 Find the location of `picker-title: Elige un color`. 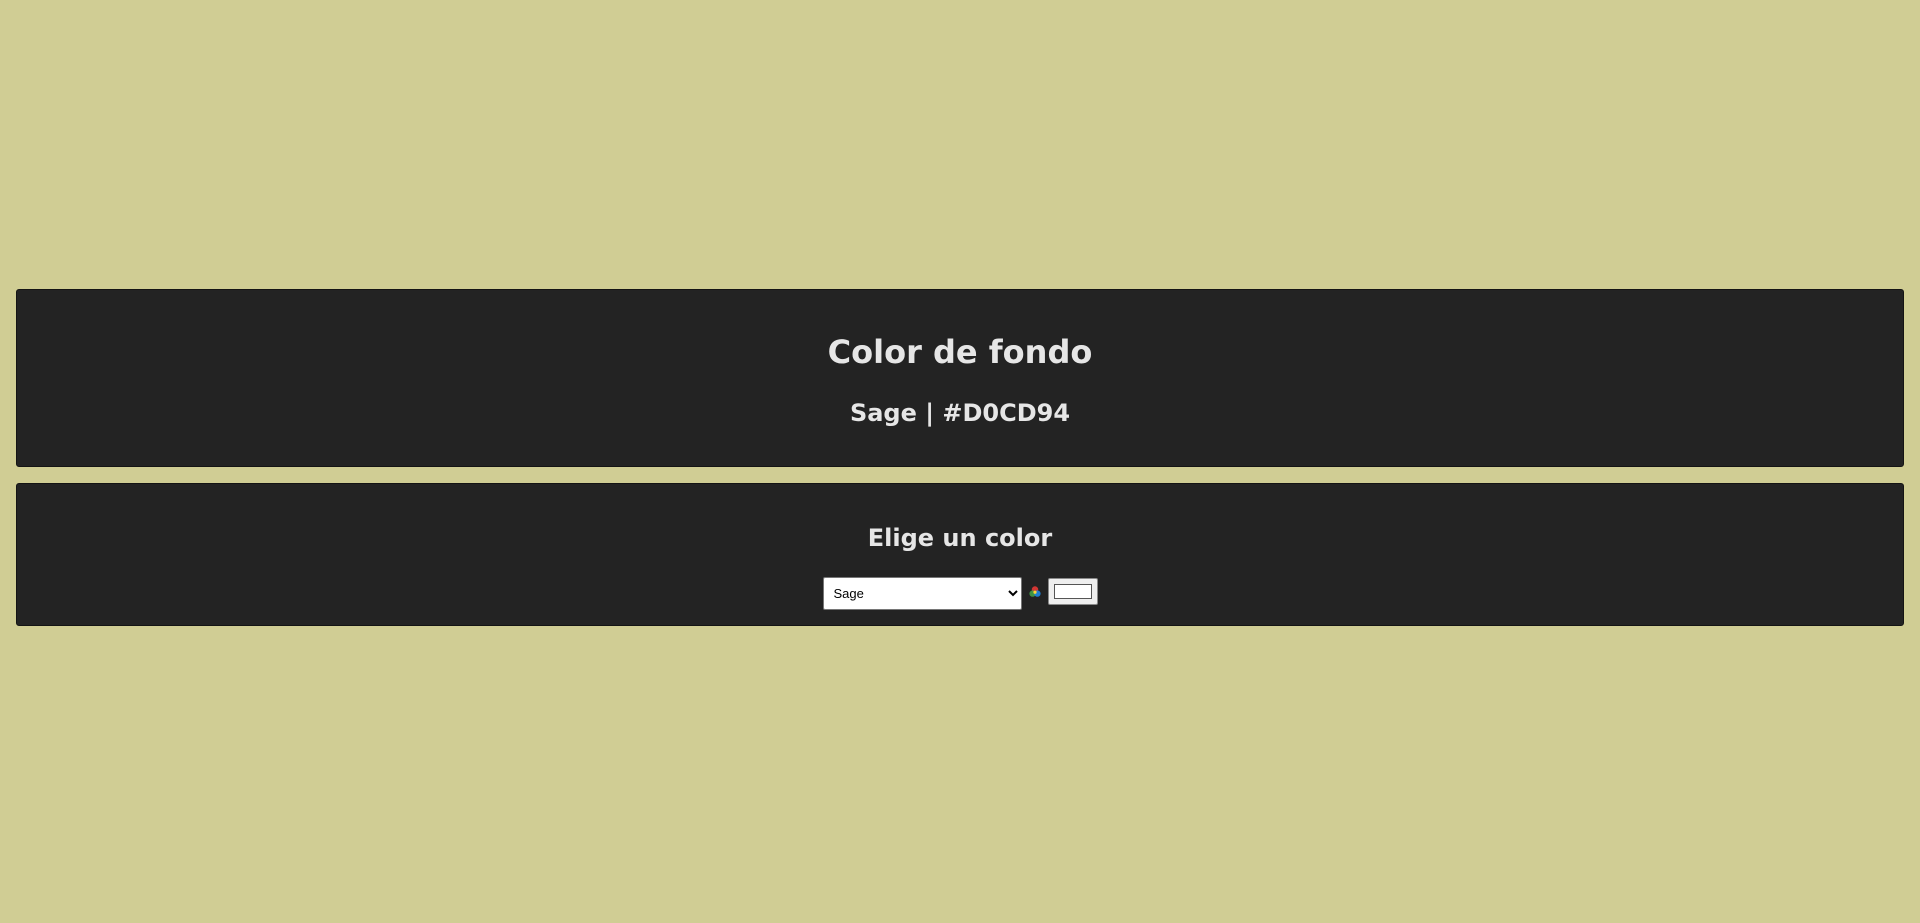

picker-title: Elige un color is located at coordinates (960, 538).